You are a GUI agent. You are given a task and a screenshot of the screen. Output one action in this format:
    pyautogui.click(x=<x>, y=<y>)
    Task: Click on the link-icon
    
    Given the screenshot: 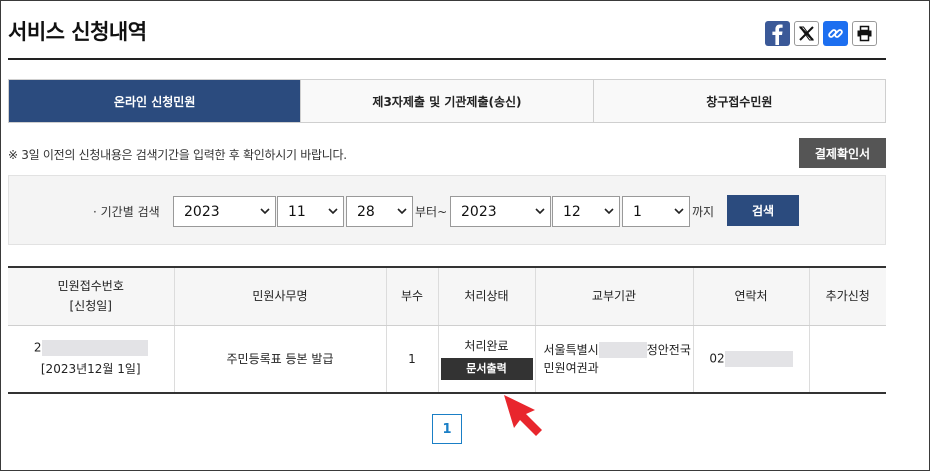 What is the action you would take?
    pyautogui.click(x=835, y=33)
    